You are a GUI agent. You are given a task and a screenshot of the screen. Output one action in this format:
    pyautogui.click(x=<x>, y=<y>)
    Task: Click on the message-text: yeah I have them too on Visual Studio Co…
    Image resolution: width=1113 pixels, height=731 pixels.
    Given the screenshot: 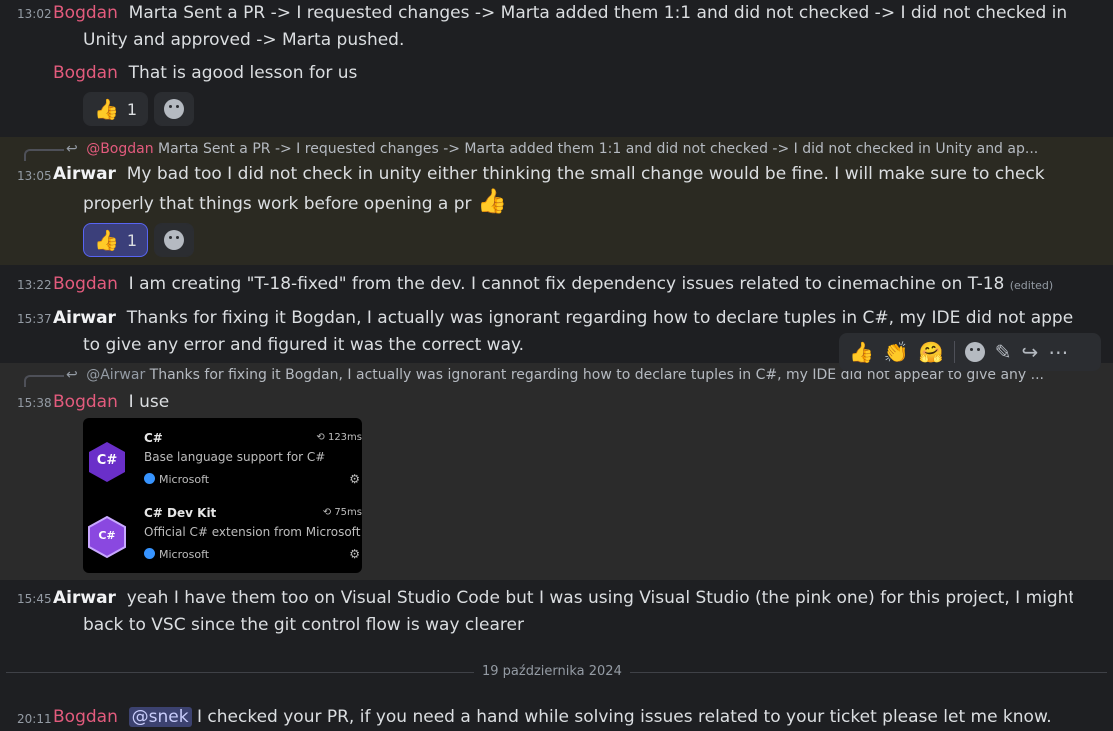 What is the action you would take?
    pyautogui.click(x=599, y=598)
    